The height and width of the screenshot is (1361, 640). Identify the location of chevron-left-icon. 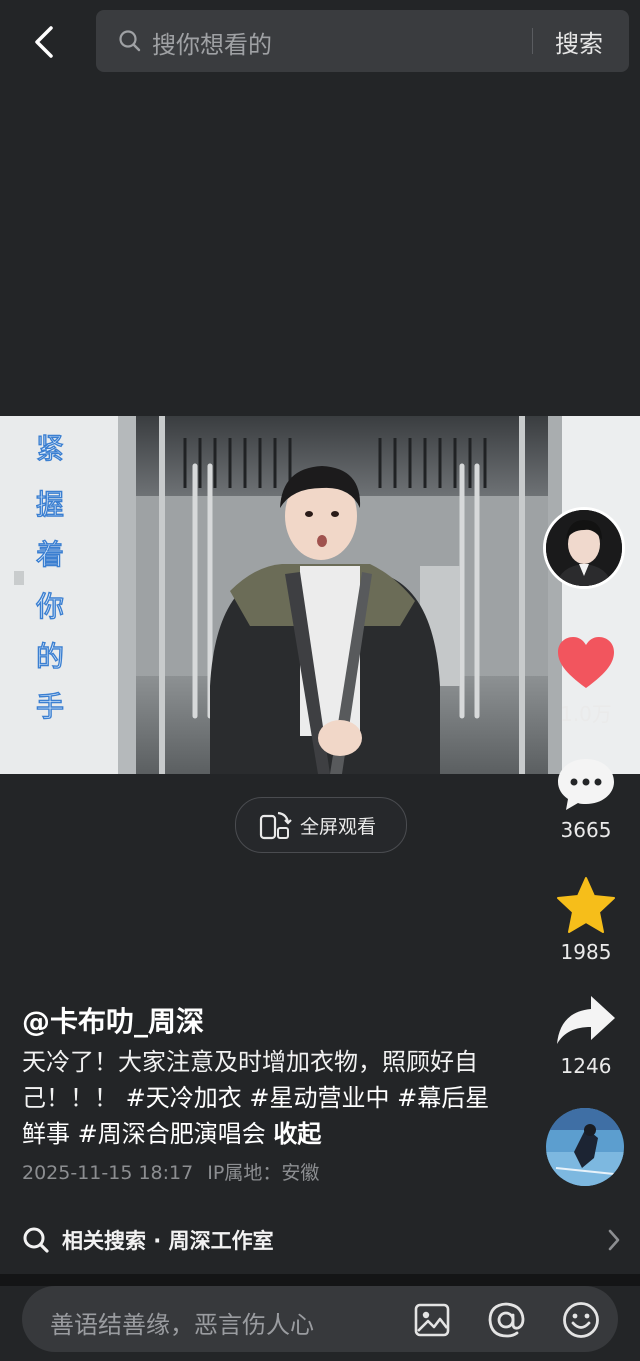
(44, 42).